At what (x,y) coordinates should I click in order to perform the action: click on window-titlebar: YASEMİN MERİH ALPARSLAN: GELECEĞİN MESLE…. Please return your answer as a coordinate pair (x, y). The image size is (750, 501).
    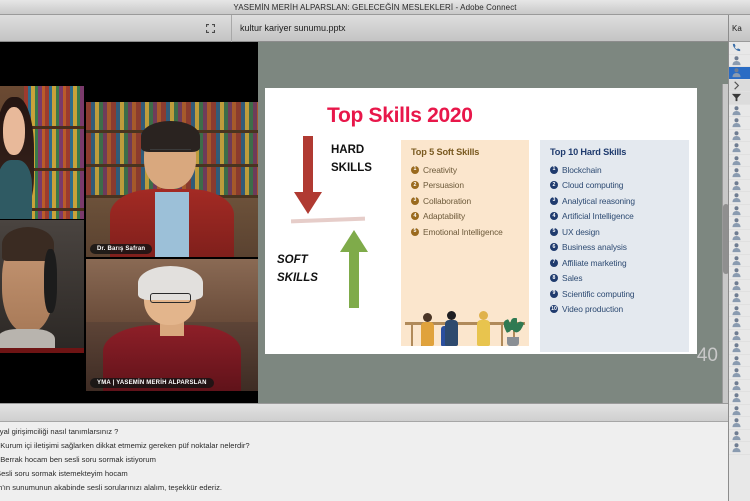
    Looking at the image, I should click on (375, 7).